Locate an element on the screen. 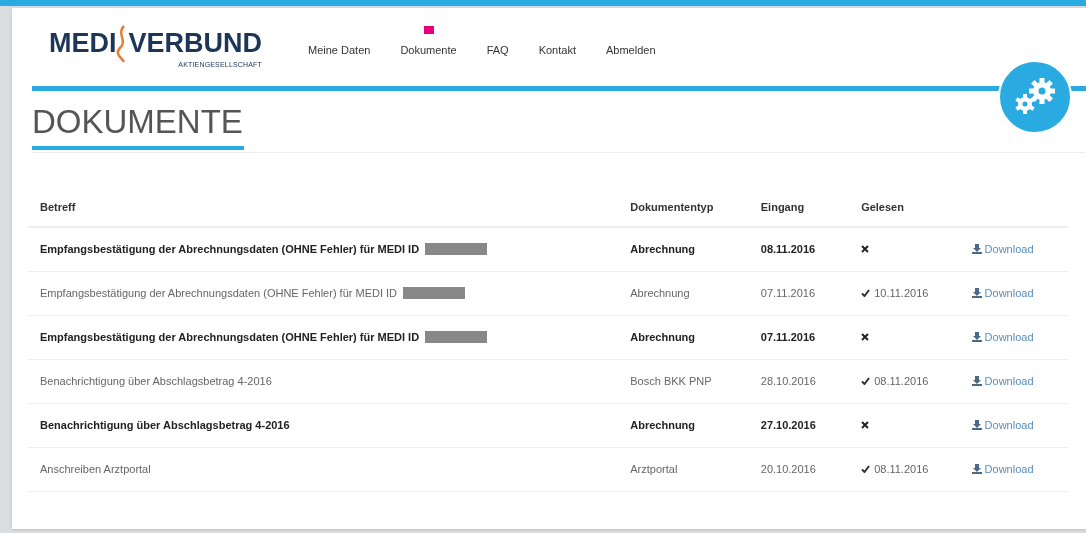 This screenshot has width=1086, height=533. logo-text: VERBUND is located at coordinates (195, 44).